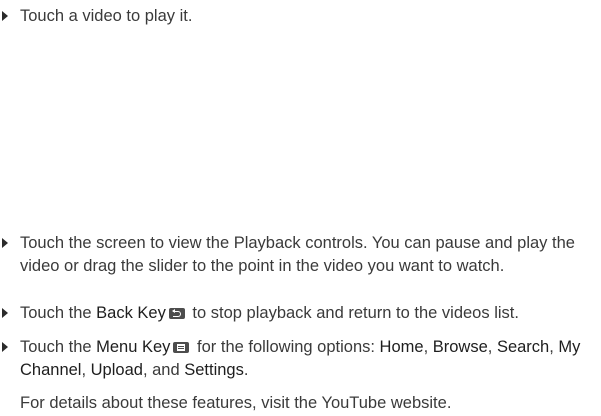  Describe the element at coordinates (106, 16) in the screenshot. I see `bullet-text: Touch a video to play it.` at that location.